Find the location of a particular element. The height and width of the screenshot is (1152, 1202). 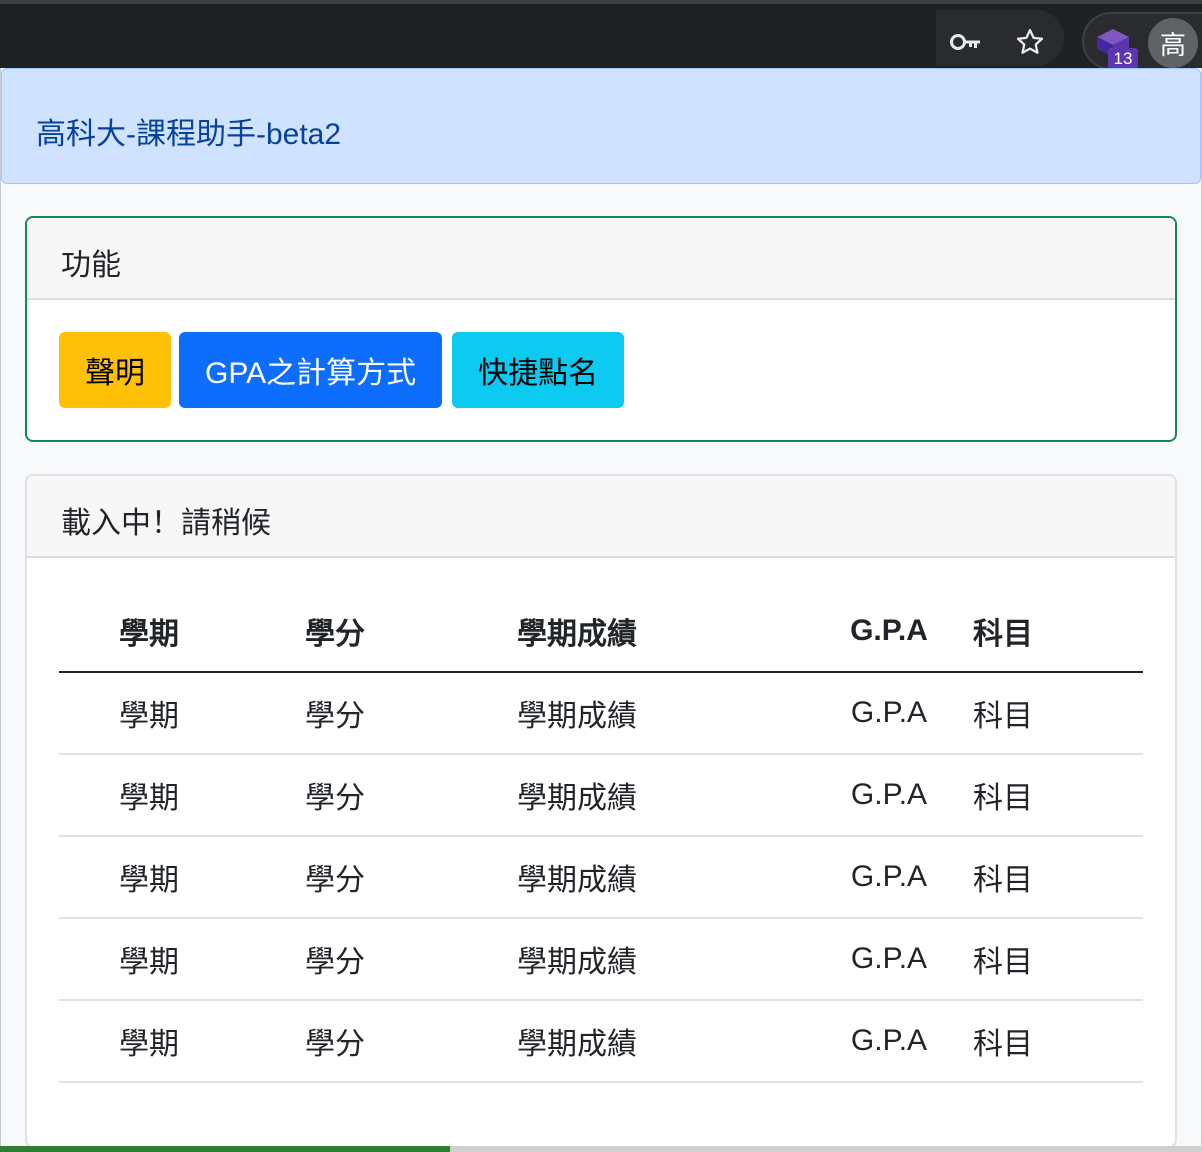

profile-avatar: 高 is located at coordinates (1173, 43).